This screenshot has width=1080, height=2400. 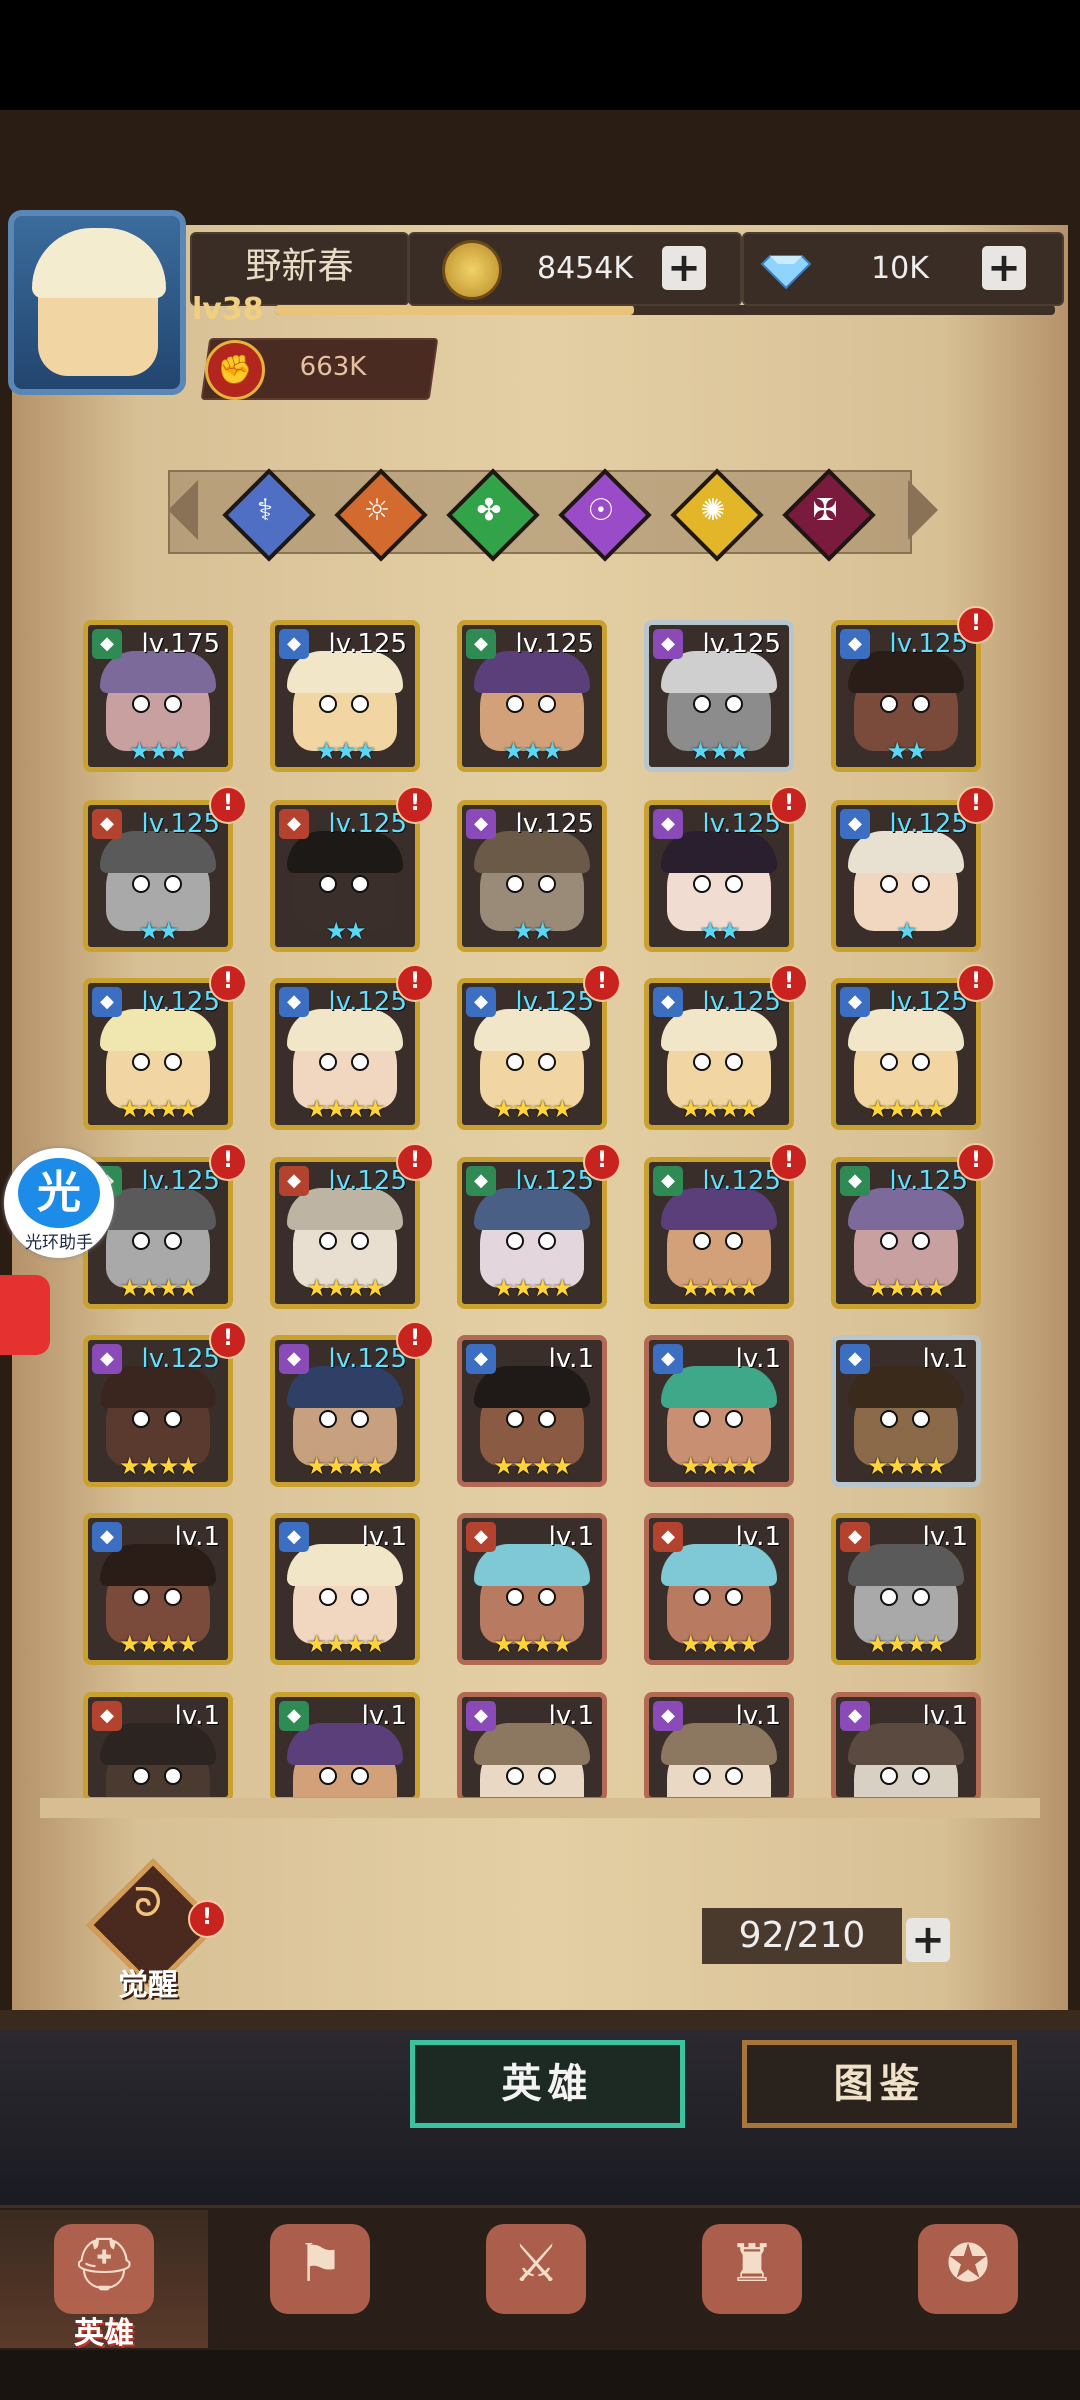 I want to click on player-avatar, so click(x=97, y=302).